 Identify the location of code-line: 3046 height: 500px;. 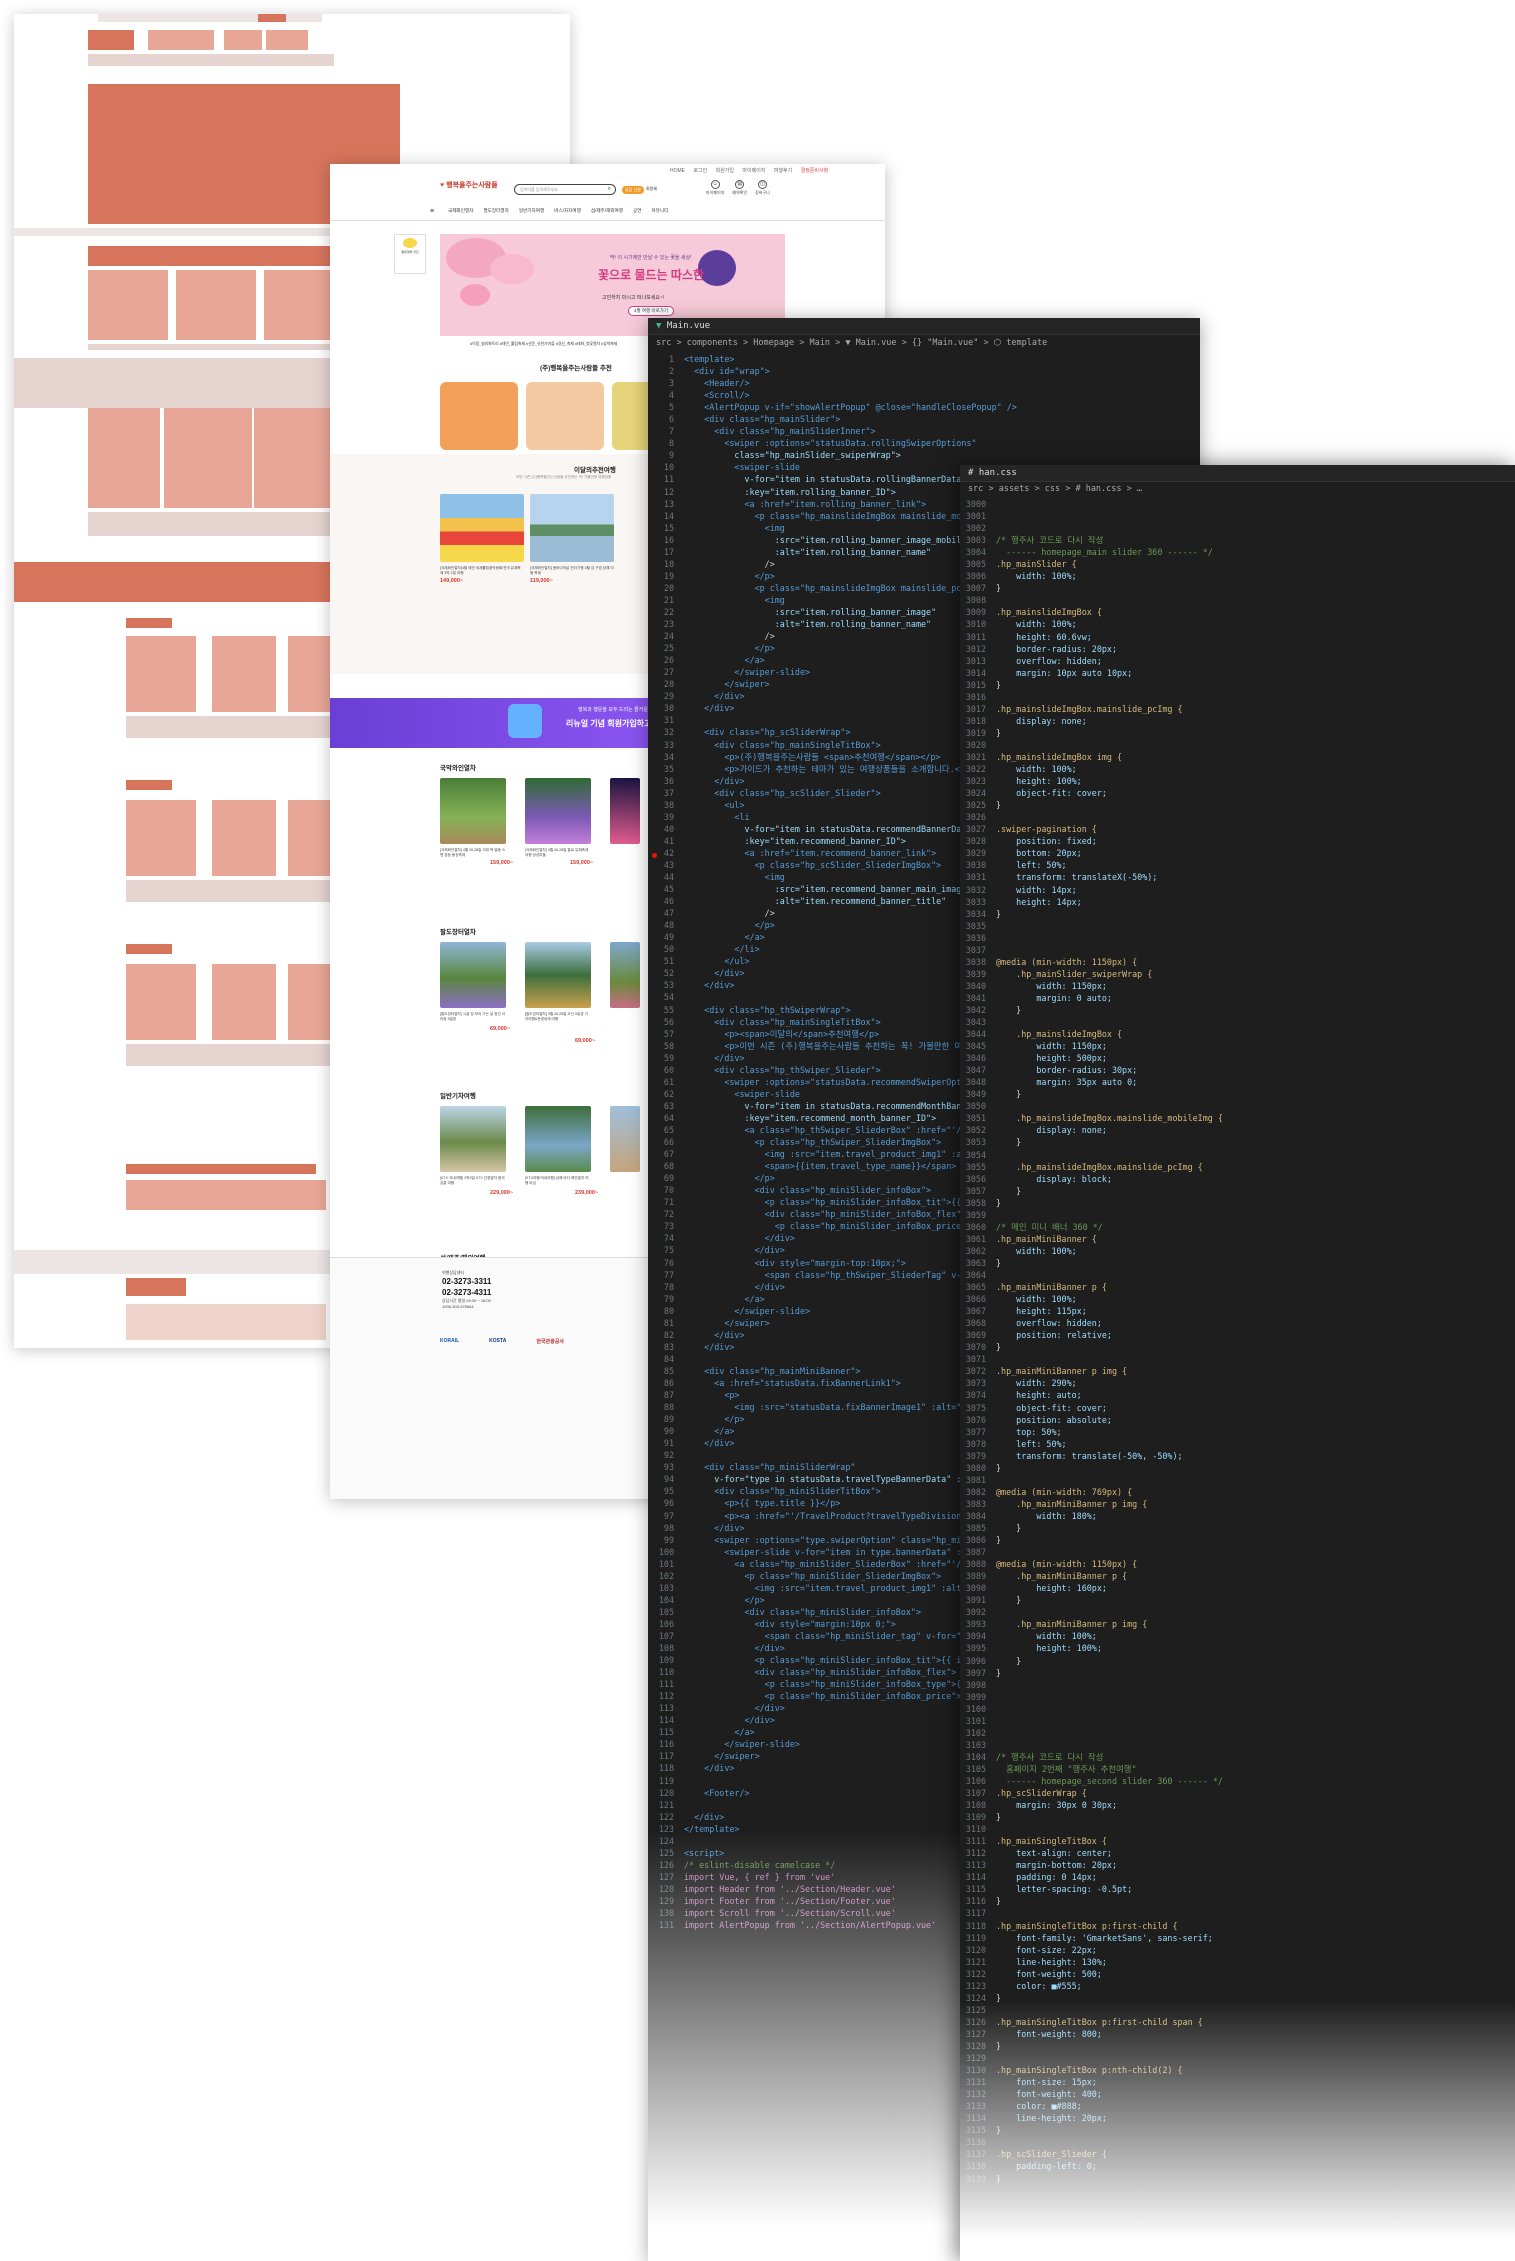
(1237, 1058).